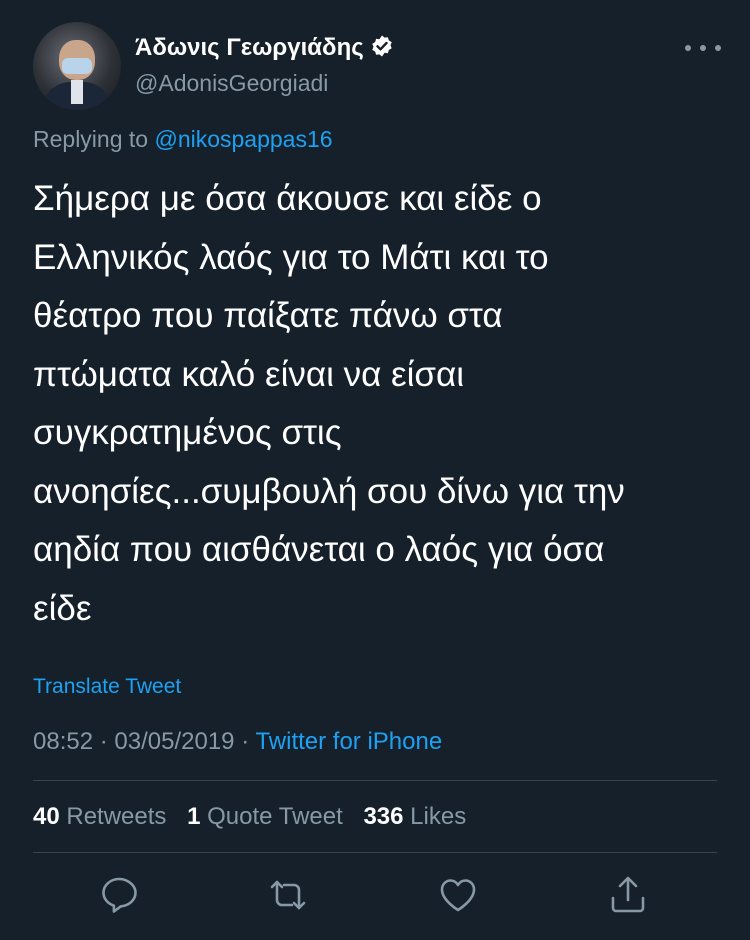 This screenshot has width=750, height=940. What do you see at coordinates (237, 742) in the screenshot?
I see `tweet-meta: 08:52 · 03/05/2019 · Twitter for iPhone` at bounding box center [237, 742].